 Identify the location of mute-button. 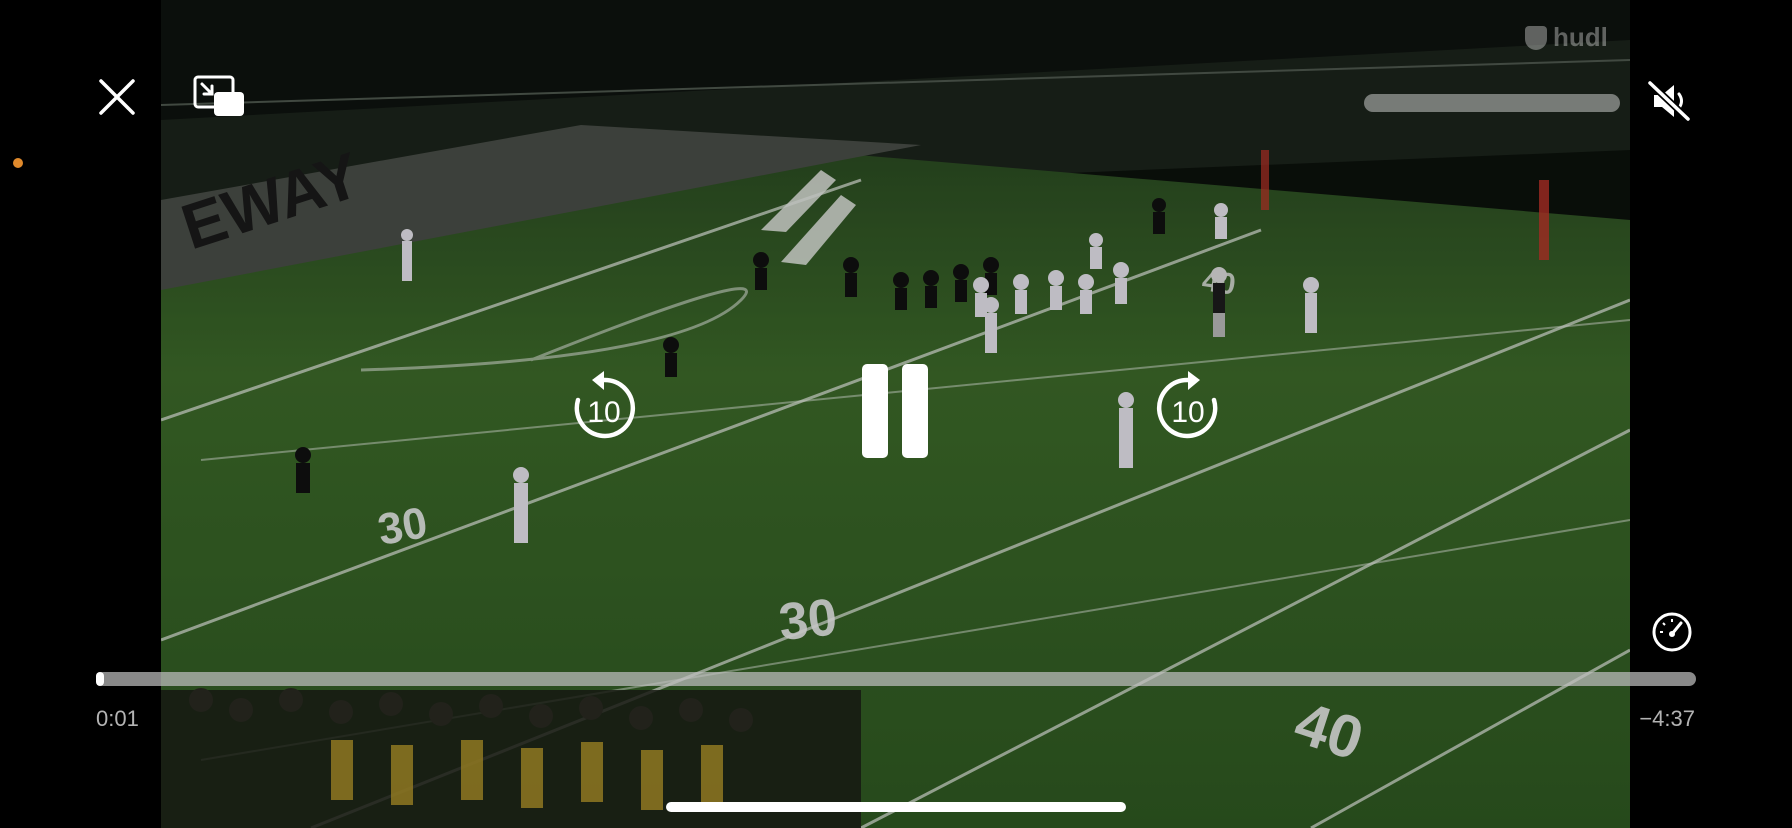
(1669, 101).